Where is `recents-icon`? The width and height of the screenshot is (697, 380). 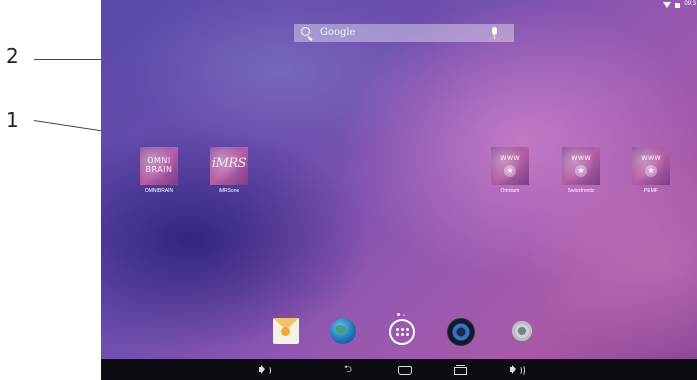
recents-icon is located at coordinates (460, 369).